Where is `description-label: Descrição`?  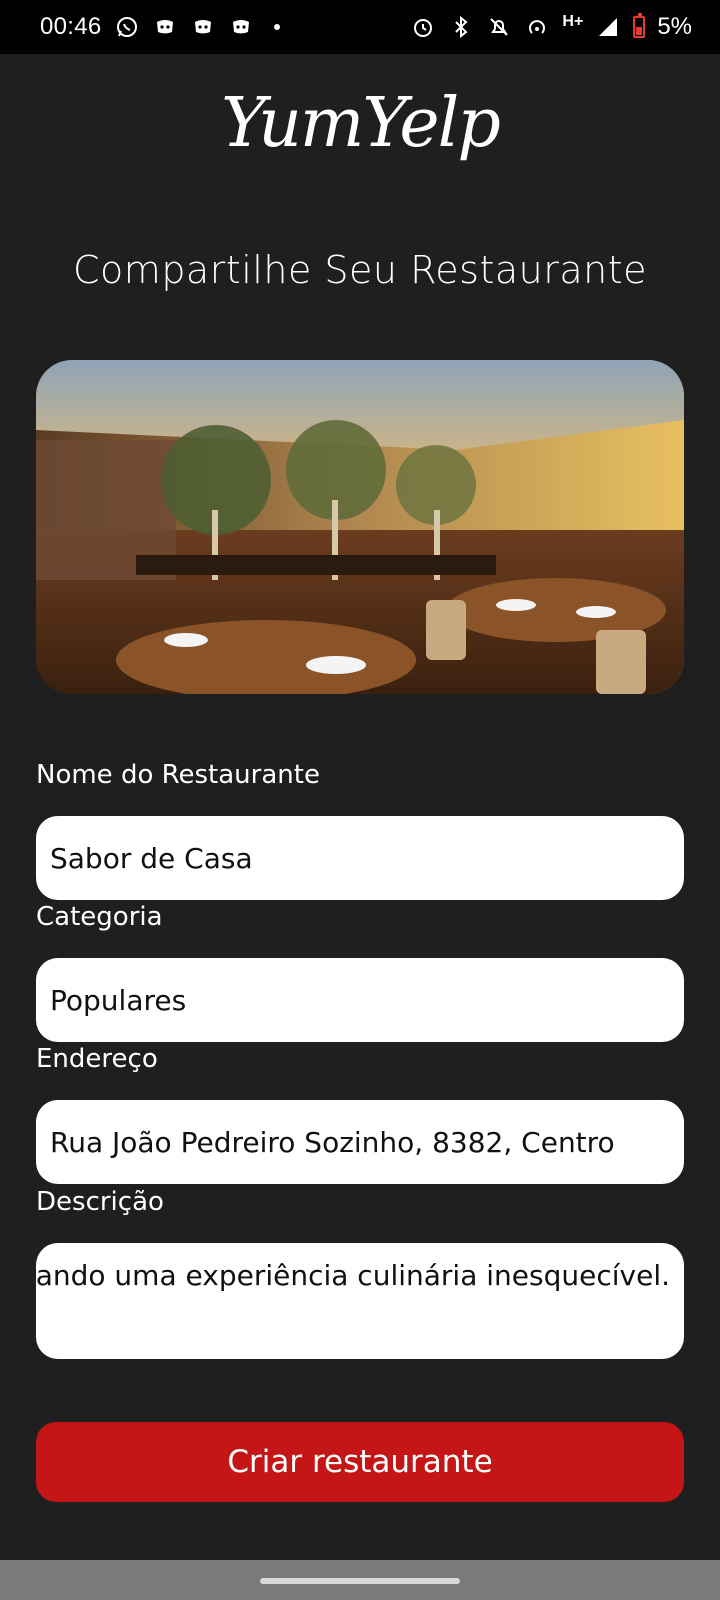
description-label: Descrição is located at coordinates (100, 1202).